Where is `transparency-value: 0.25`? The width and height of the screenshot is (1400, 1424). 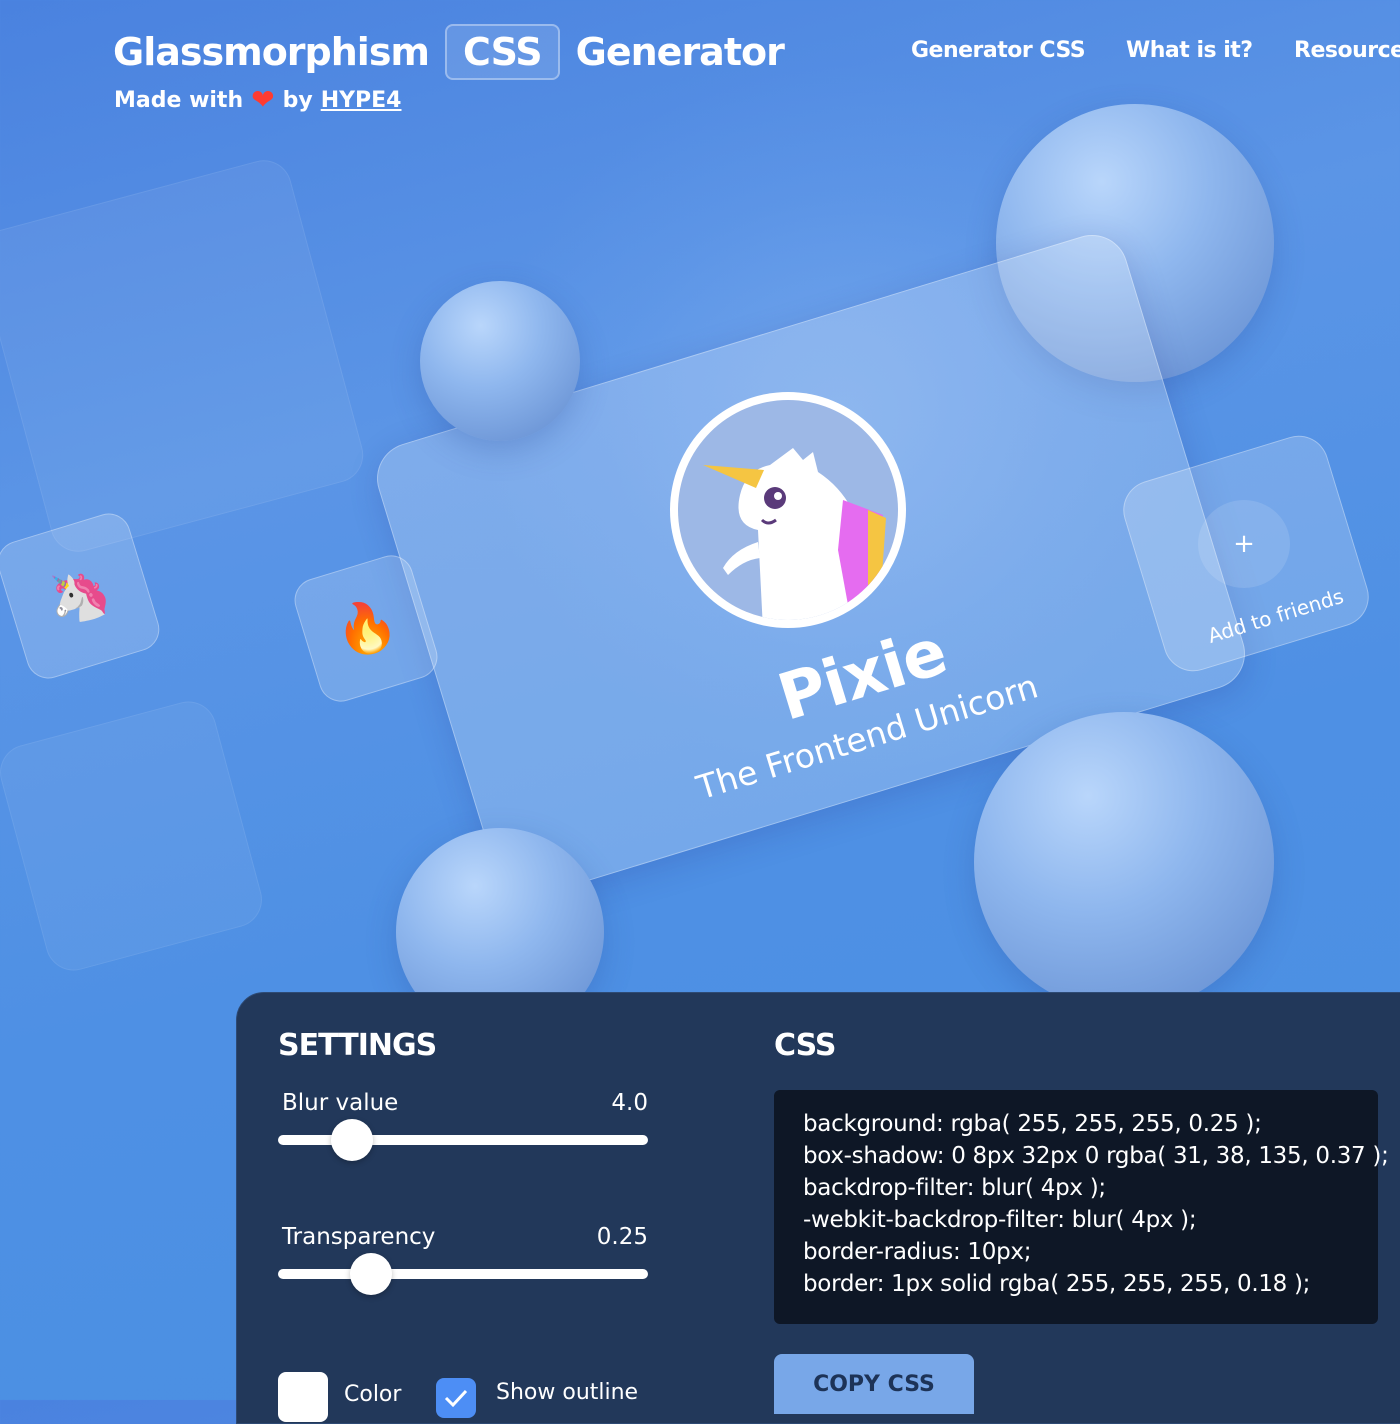
transparency-value: 0.25 is located at coordinates (622, 1237).